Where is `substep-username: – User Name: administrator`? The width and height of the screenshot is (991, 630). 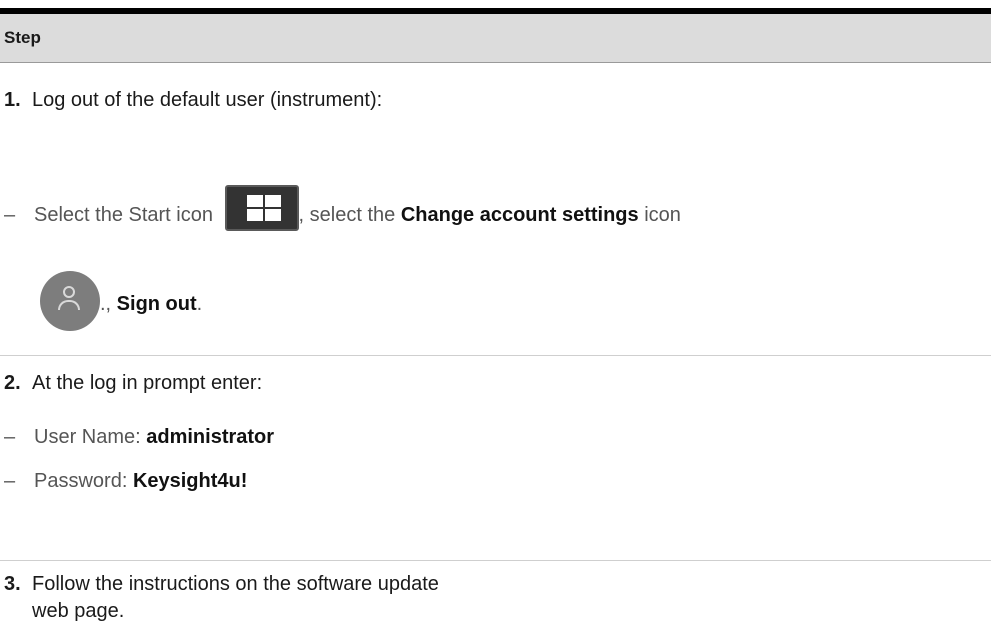
substep-username: – User Name: administrator is located at coordinates (139, 437).